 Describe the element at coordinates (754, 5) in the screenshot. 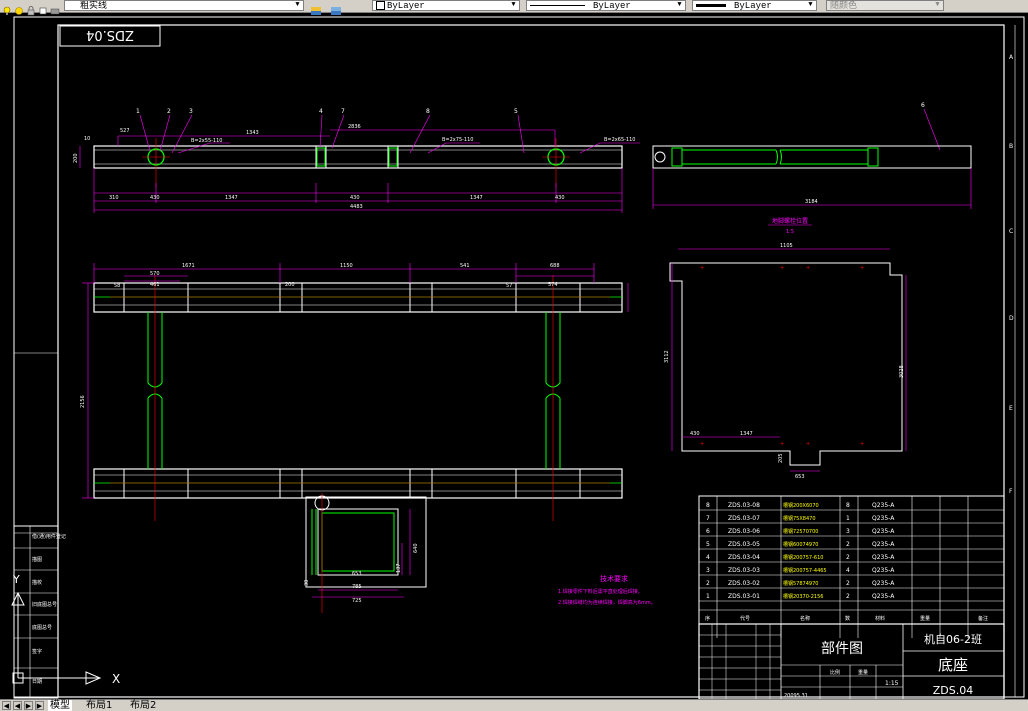

I see `lineweight-dropdown: ByLayer ▼` at that location.